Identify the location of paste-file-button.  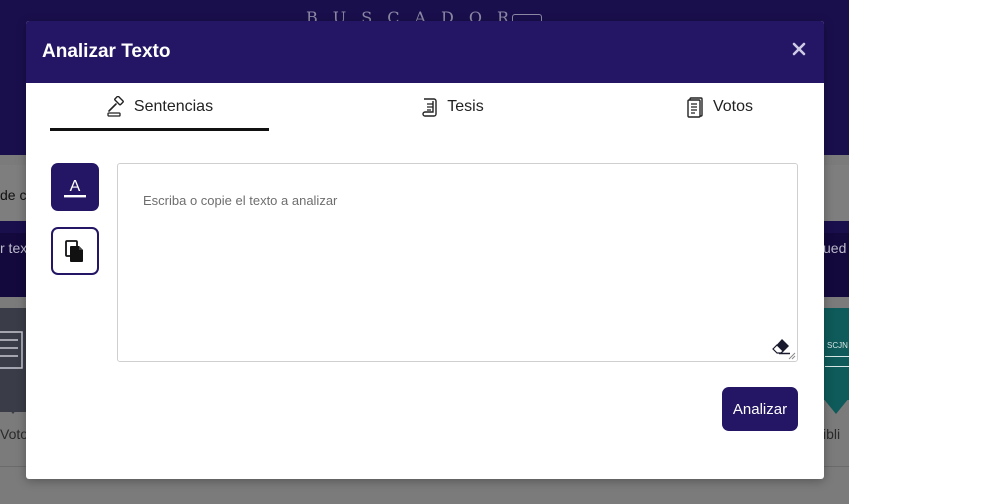
(75, 251).